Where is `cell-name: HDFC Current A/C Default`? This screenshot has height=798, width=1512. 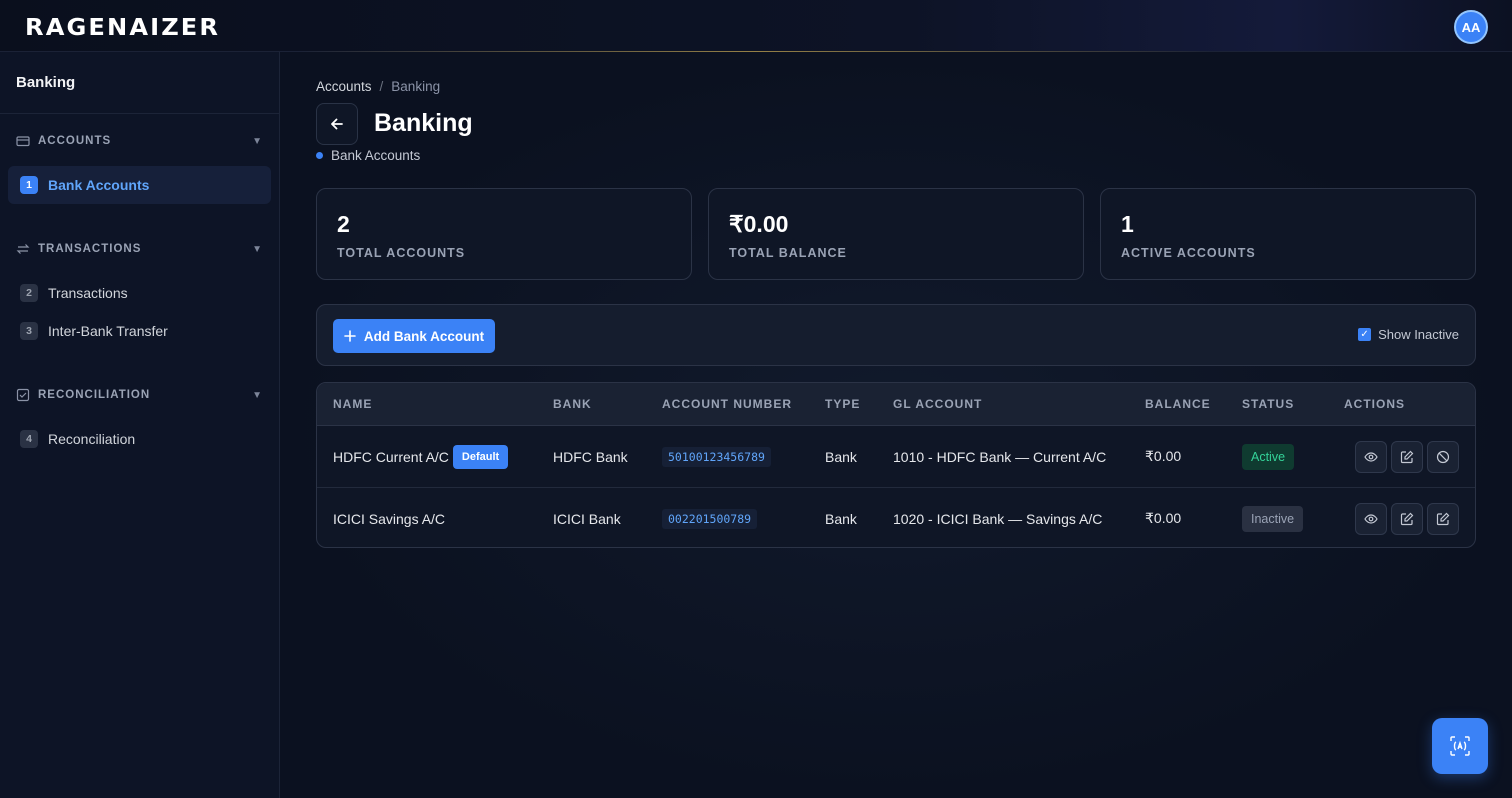
cell-name: HDFC Current A/C Default is located at coordinates (421, 456).